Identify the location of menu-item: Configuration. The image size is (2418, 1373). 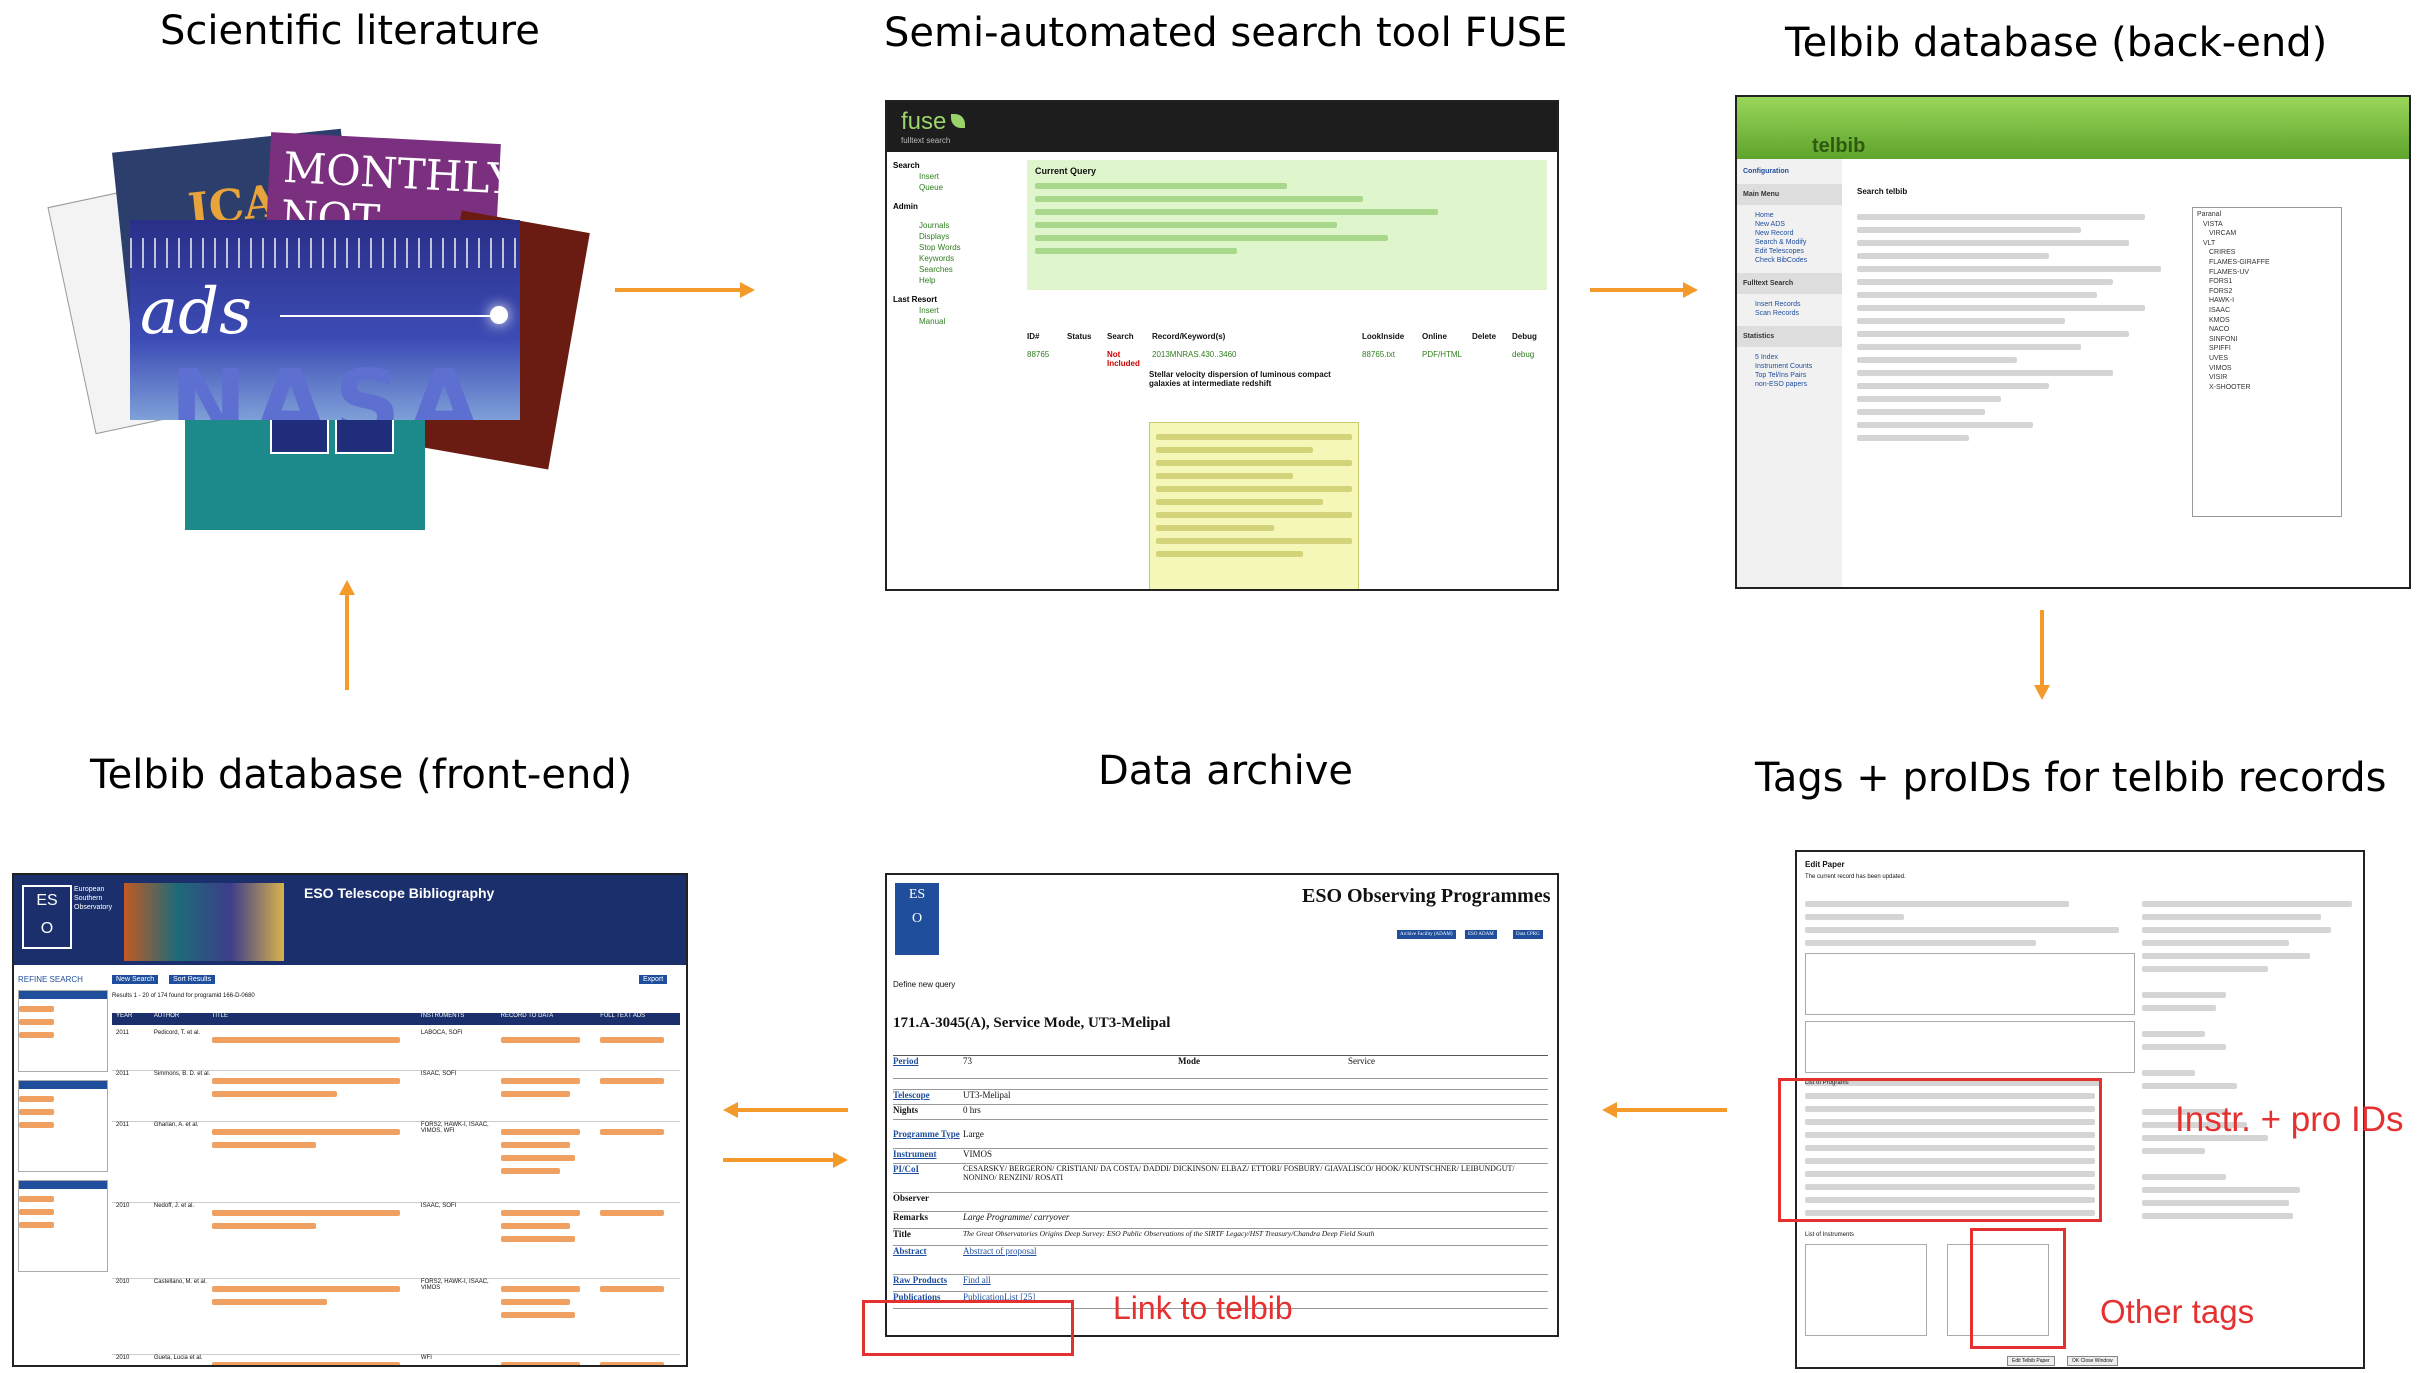
(1789, 171).